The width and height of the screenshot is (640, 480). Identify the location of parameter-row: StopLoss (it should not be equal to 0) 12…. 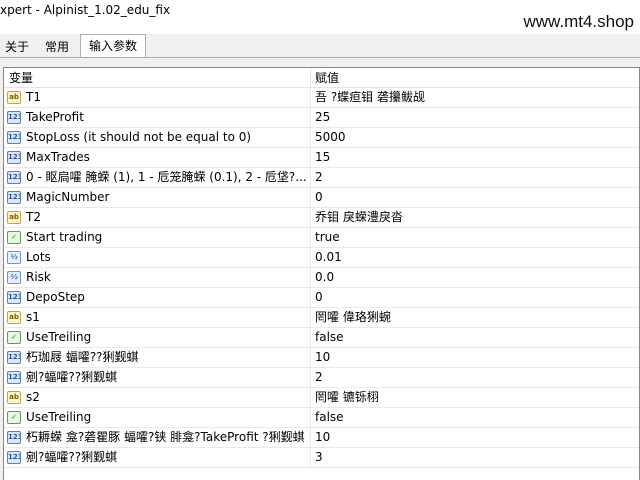
(321, 138).